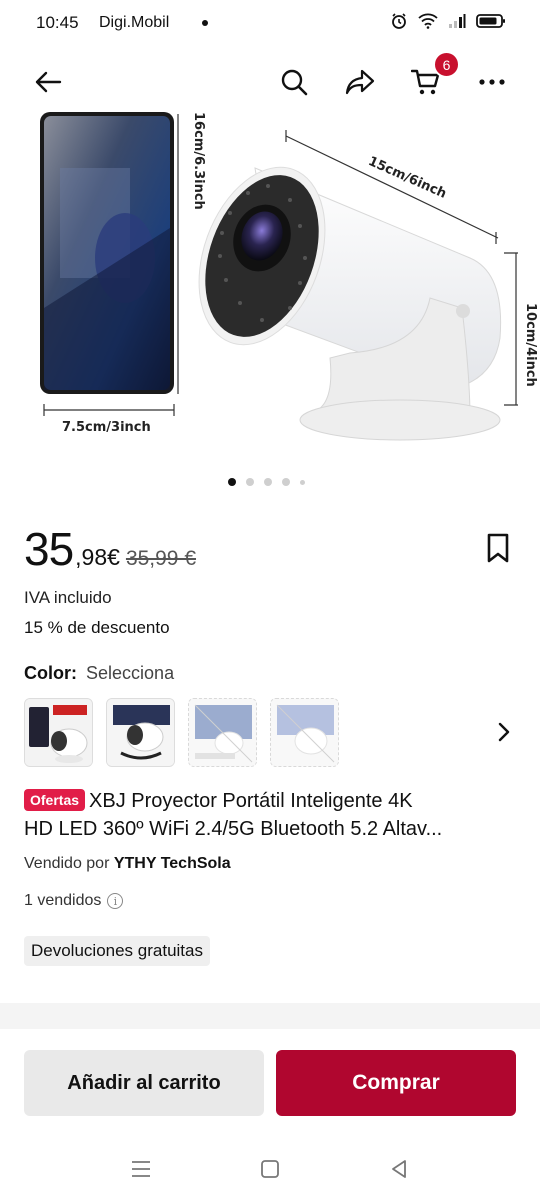 Image resolution: width=540 pixels, height=1200 pixels. I want to click on share-icon, so click(360, 82).